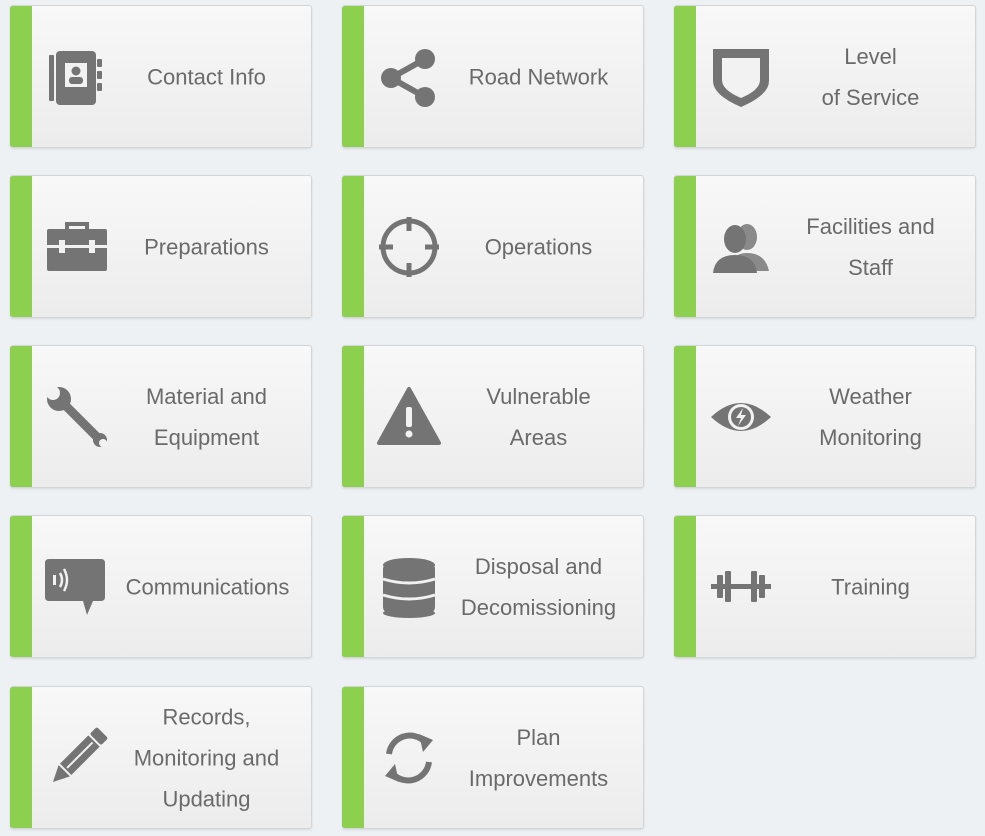 The image size is (985, 836). I want to click on tile-label: Records, Monitoring and Updating, so click(206, 757).